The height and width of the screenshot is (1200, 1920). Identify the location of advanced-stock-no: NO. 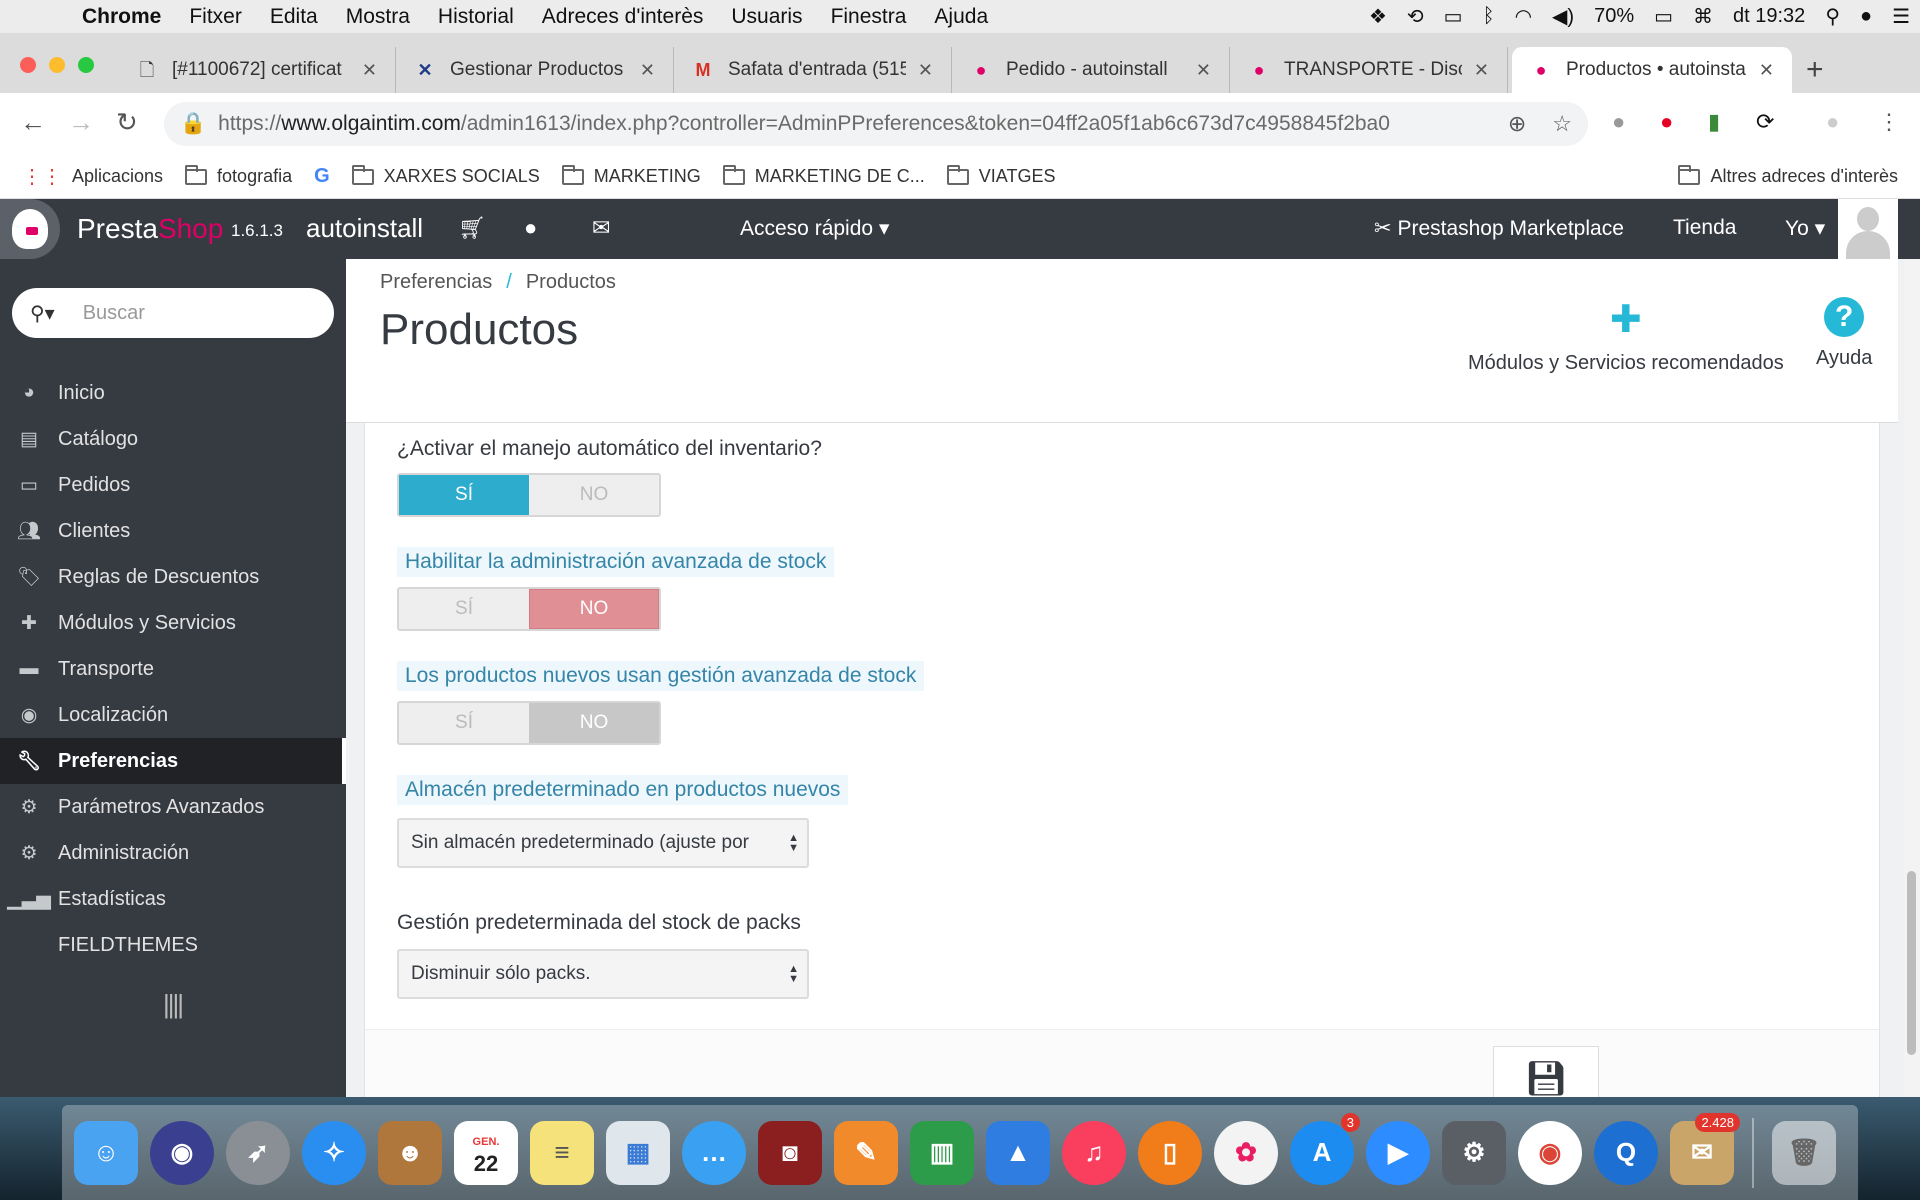
(594, 609).